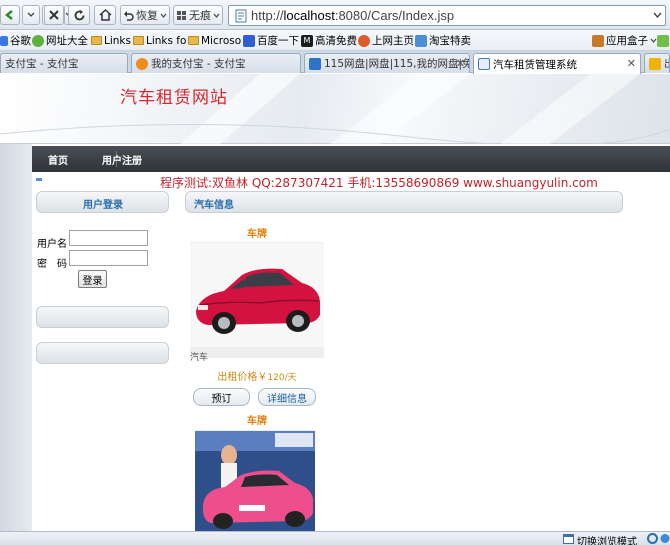 The image size is (670, 545). I want to click on main-nav: 首页 用户注册, so click(351, 159).